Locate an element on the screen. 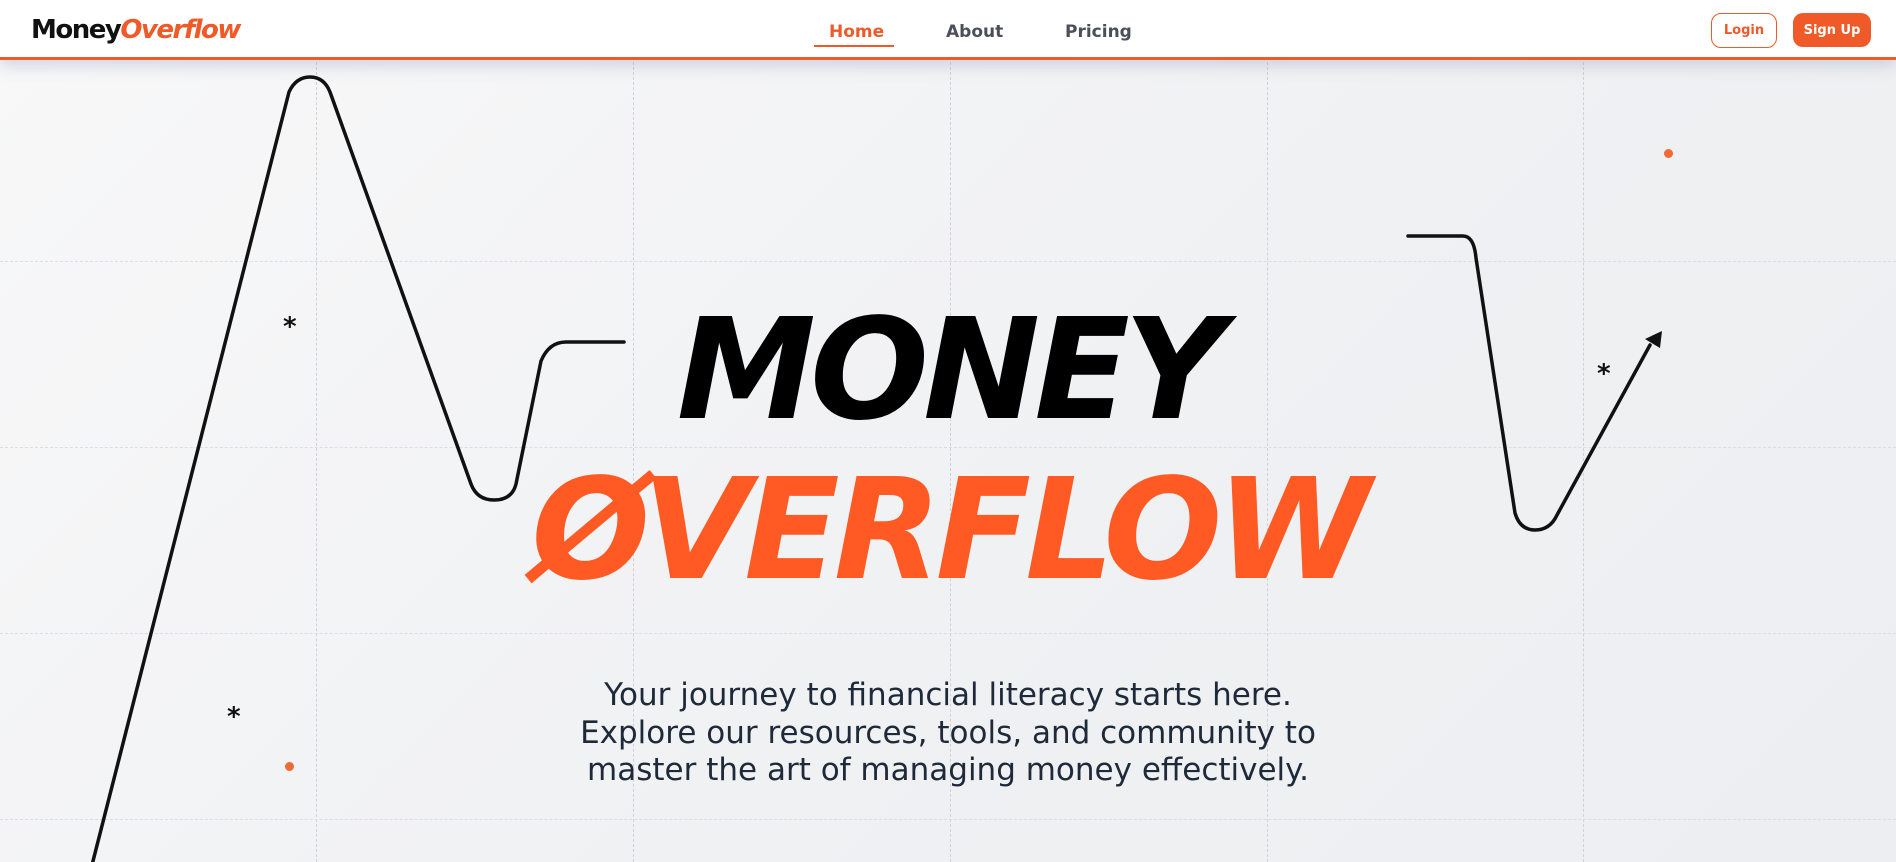 This screenshot has height=862, width=1896. signup-button: Sign Up is located at coordinates (1832, 30).